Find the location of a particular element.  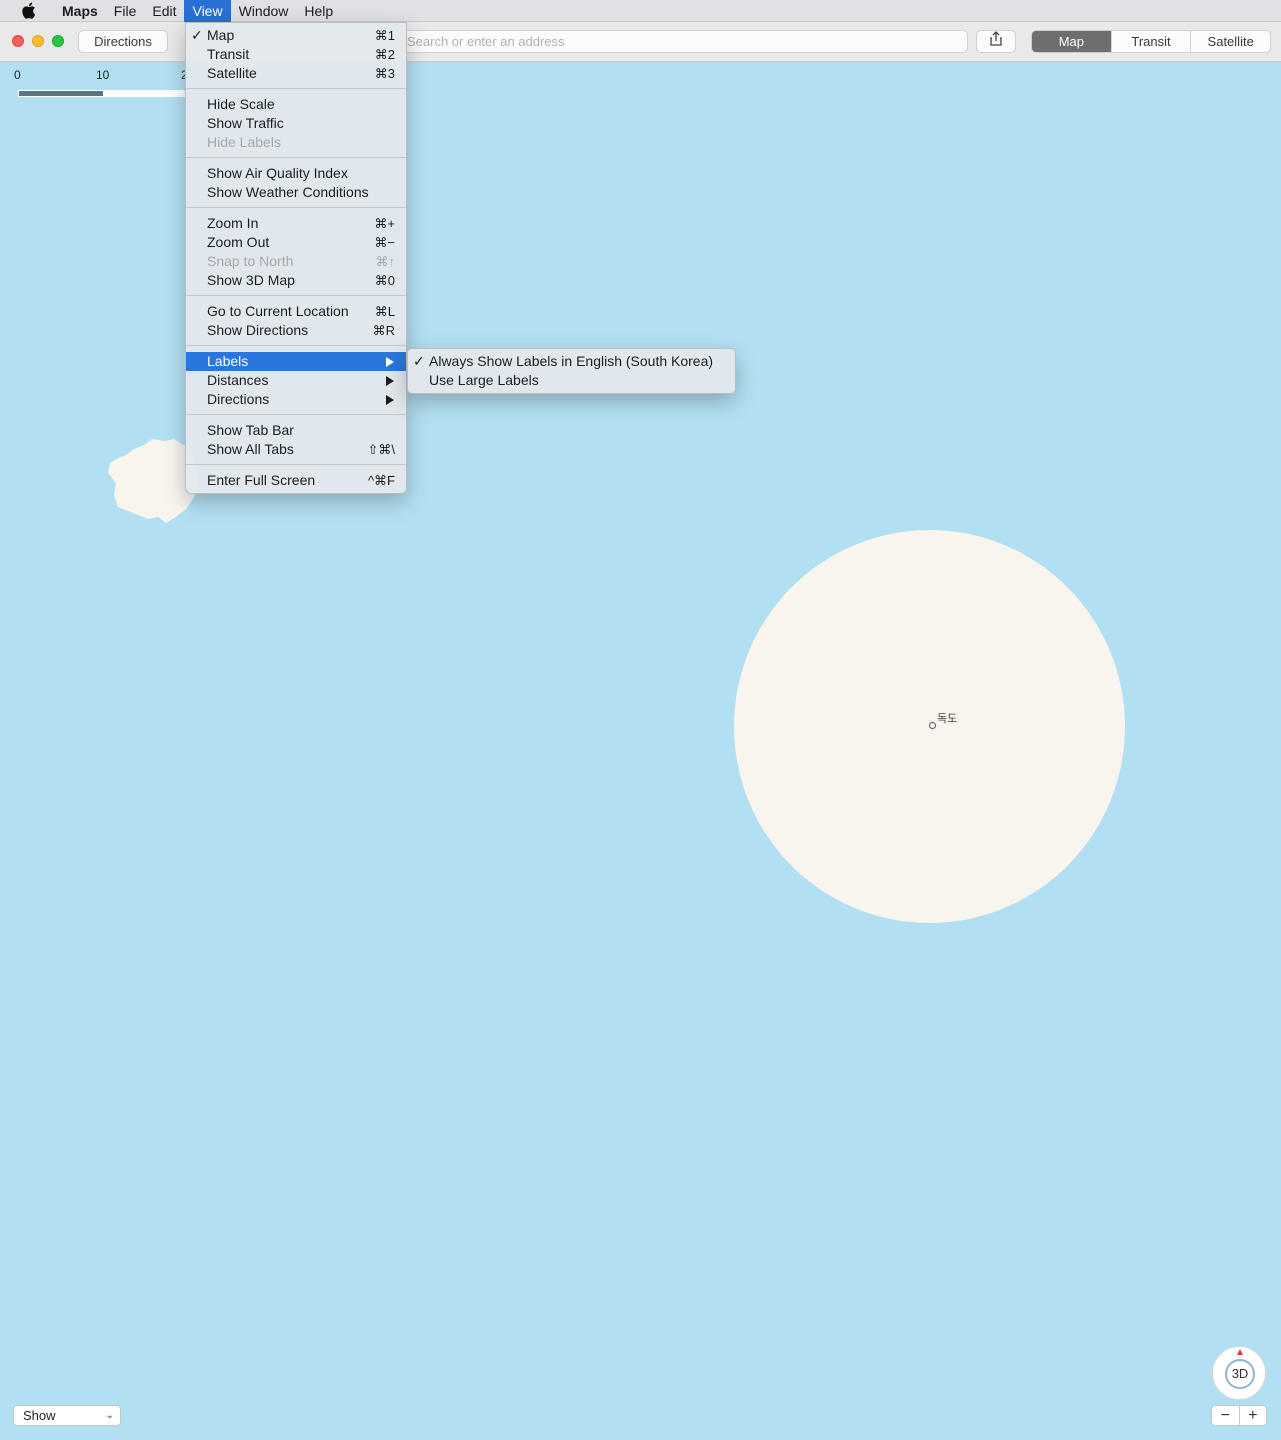

menu-item-hide-labels: Hide Labels is located at coordinates (296, 142).